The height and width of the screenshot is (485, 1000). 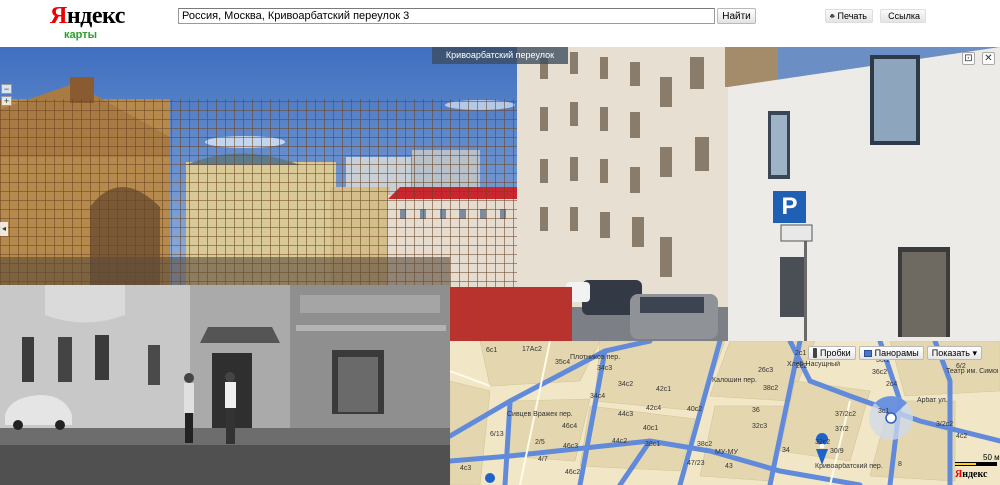 I want to click on map-label: 2/5, so click(x=540, y=442).